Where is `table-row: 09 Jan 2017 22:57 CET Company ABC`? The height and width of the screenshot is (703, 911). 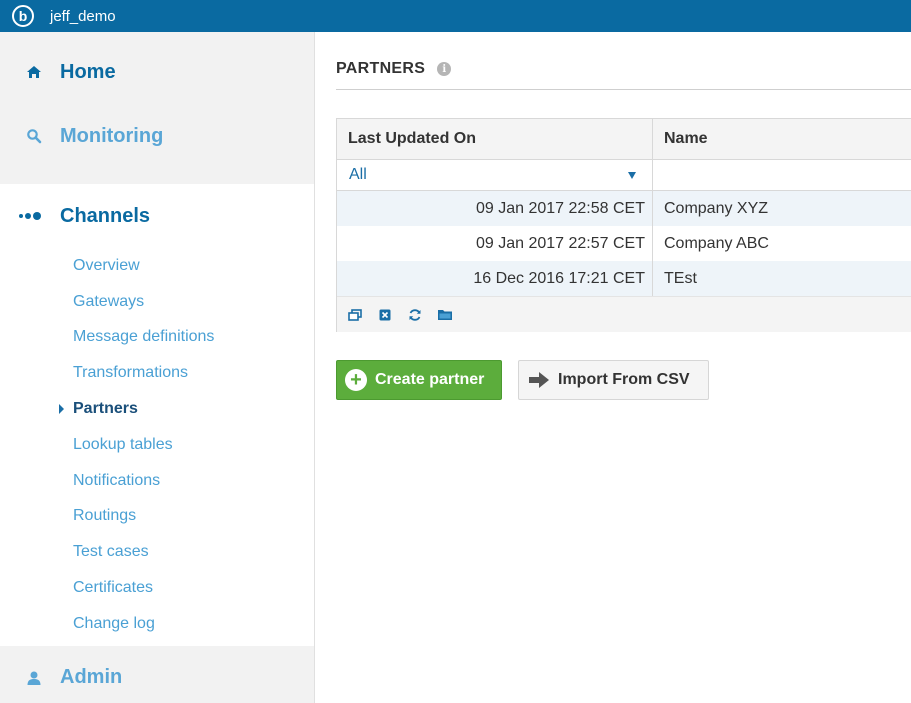 table-row: 09 Jan 2017 22:57 CET Company ABC is located at coordinates (624, 243).